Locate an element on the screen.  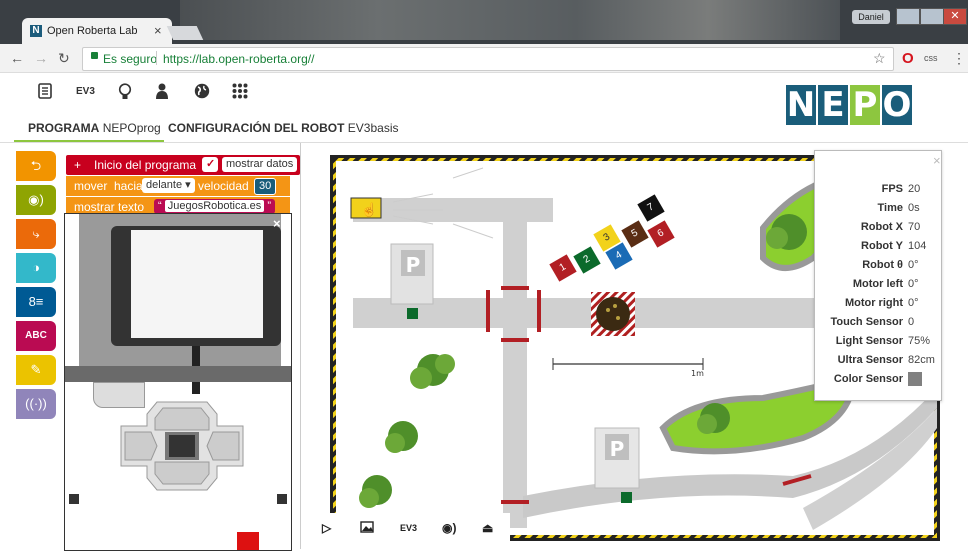
sensor-row: Touch Sensor 0 is located at coordinates (878, 325).